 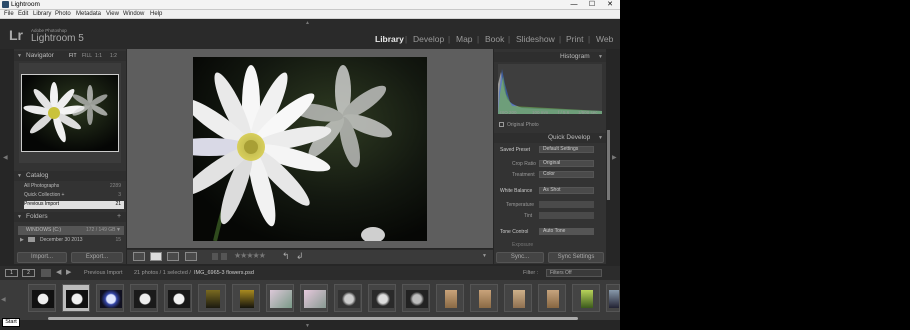 I want to click on compare-view-icon, so click(x=173, y=256).